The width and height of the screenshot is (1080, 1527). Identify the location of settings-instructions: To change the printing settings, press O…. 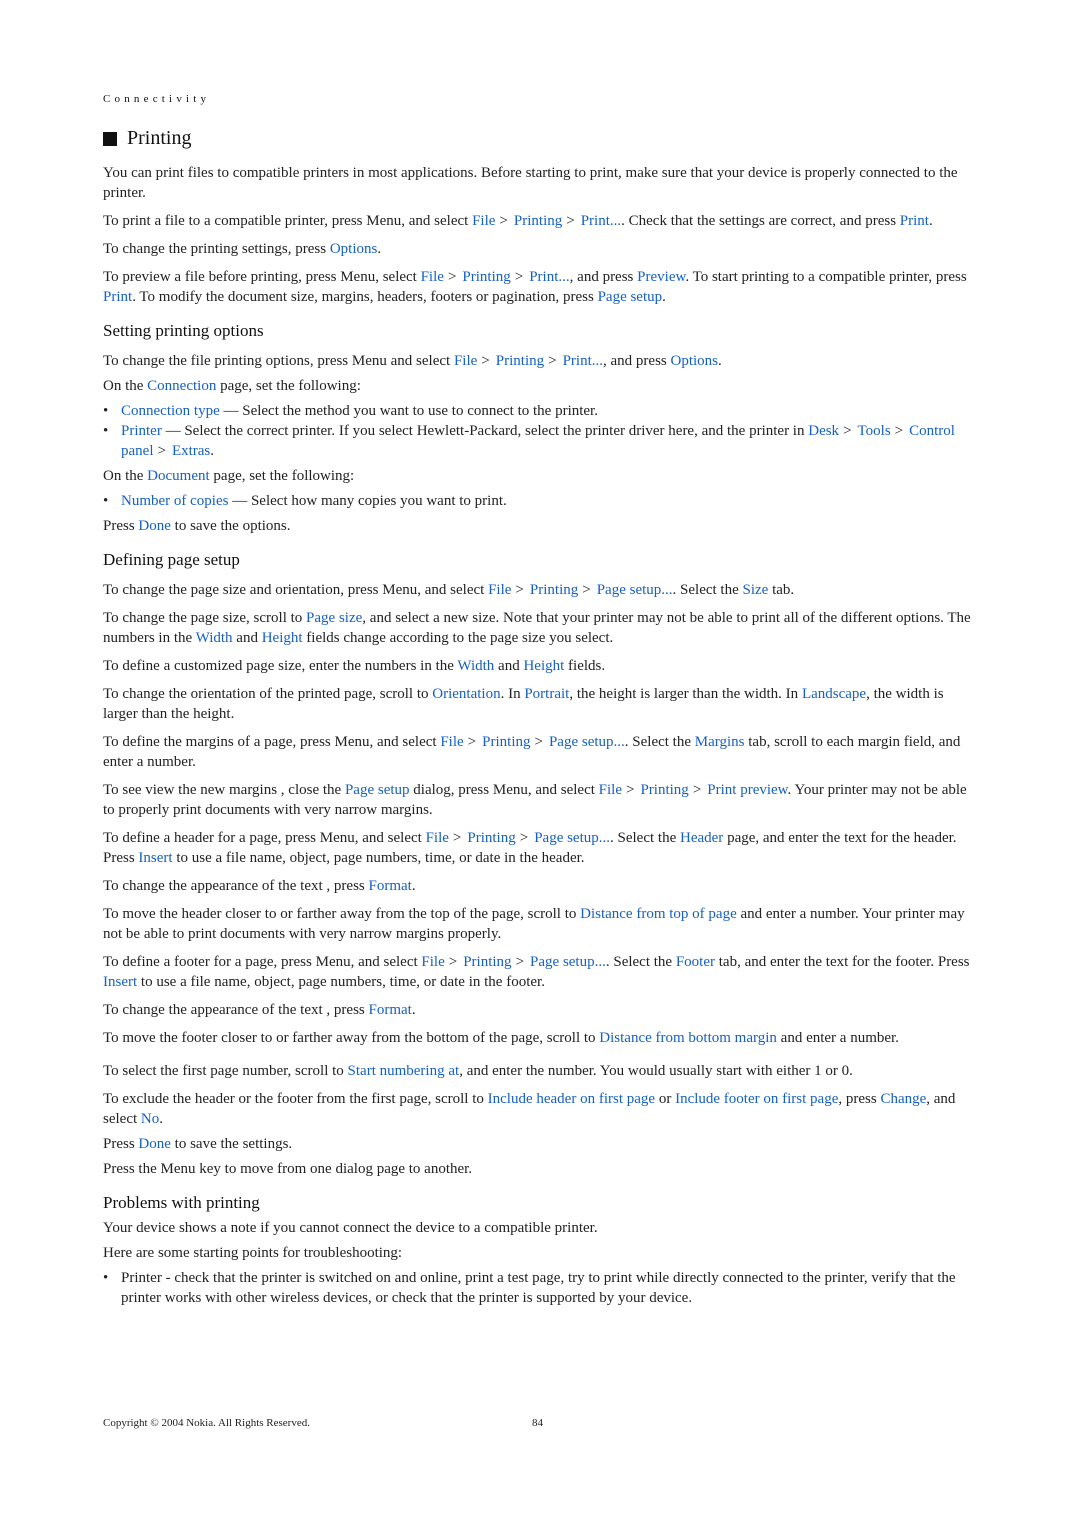
(242, 249).